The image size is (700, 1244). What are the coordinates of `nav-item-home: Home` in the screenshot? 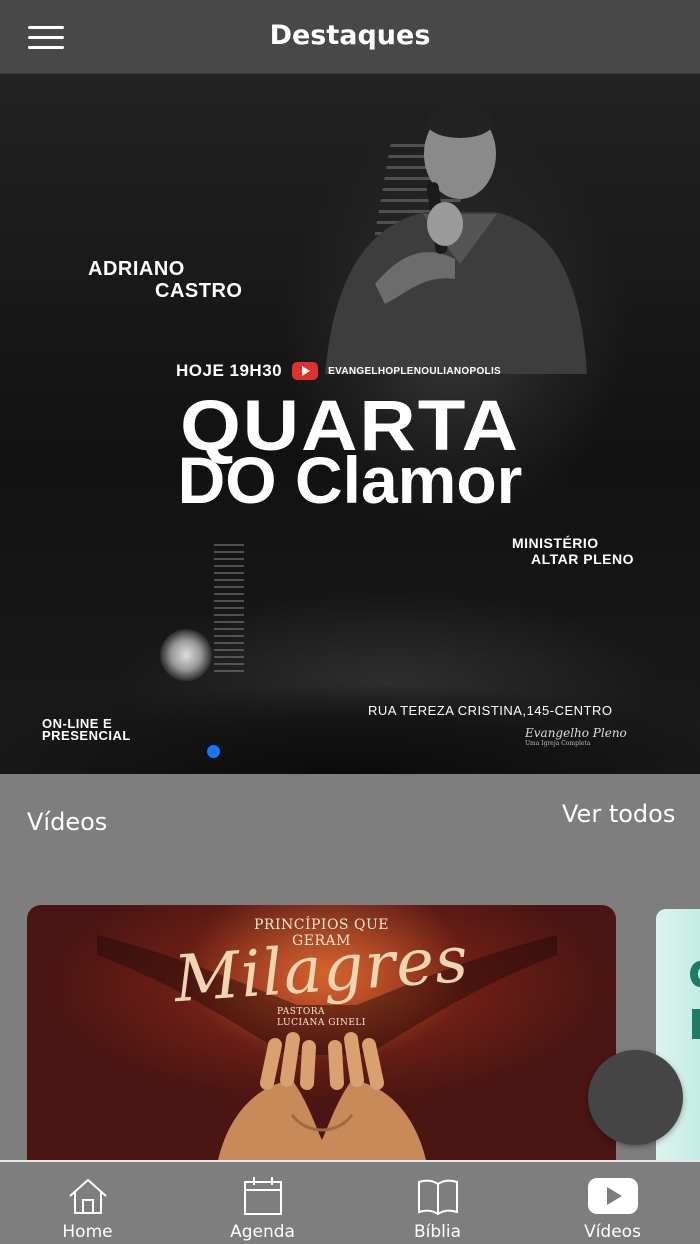 It's located at (87, 1203).